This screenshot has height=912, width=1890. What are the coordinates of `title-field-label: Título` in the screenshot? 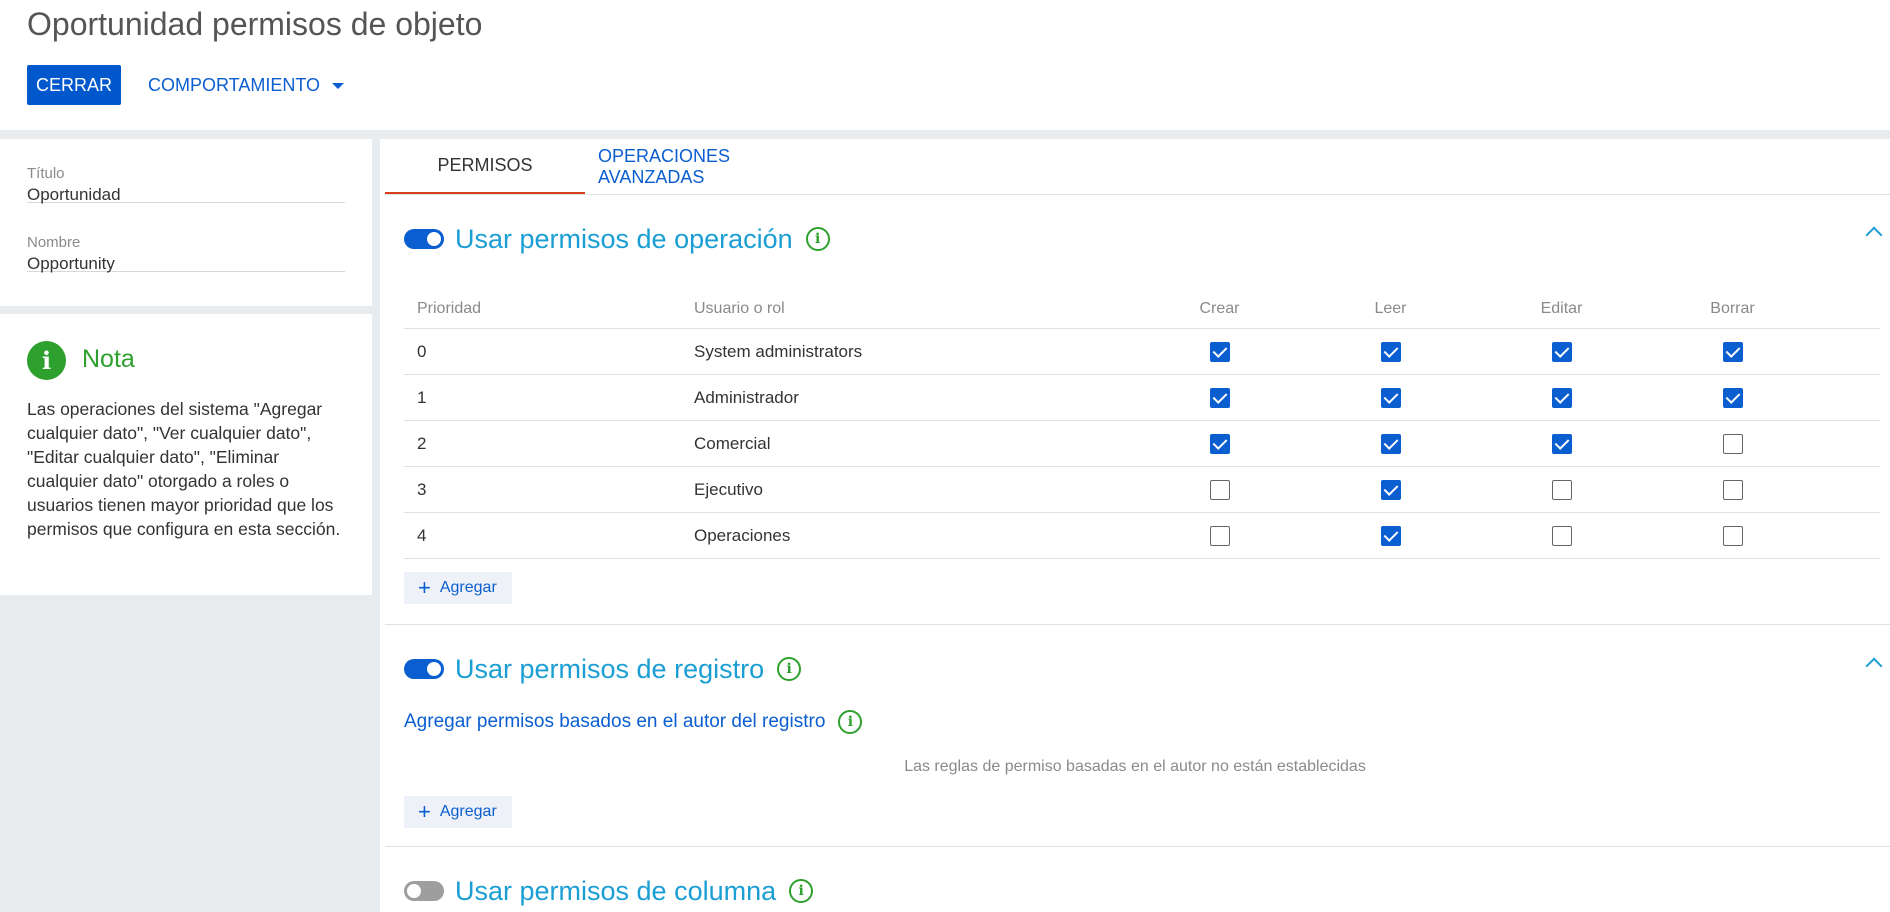 It's located at (46, 173).